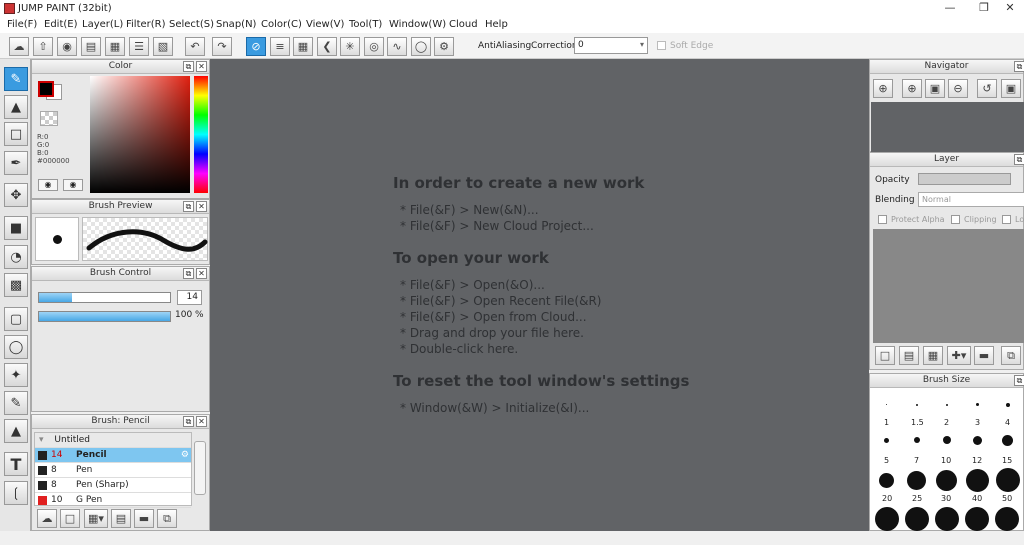 This screenshot has height=545, width=1024. I want to click on duplicate-layer-icon: ▦, so click(933, 355).